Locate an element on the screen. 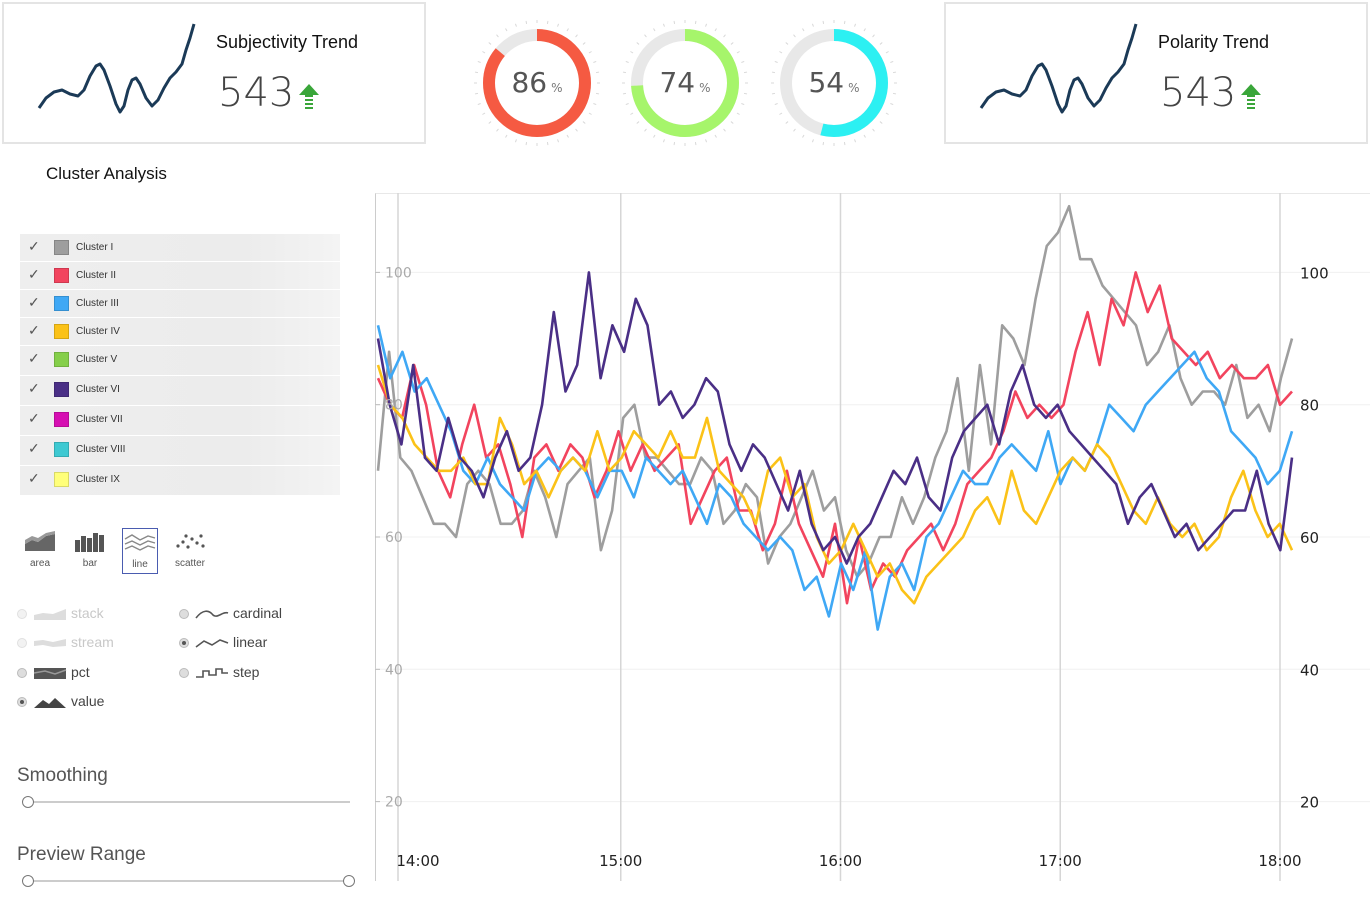 This screenshot has width=1370, height=899. legend-item: ✓ Cluster VI is located at coordinates (180, 390).